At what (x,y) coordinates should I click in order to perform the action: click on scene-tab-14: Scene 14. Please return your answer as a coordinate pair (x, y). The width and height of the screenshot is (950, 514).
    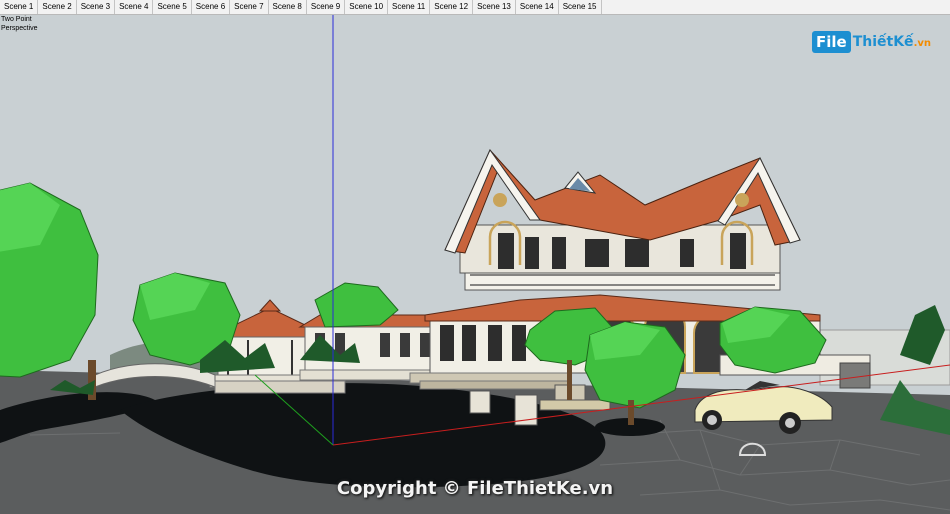
    Looking at the image, I should click on (537, 7).